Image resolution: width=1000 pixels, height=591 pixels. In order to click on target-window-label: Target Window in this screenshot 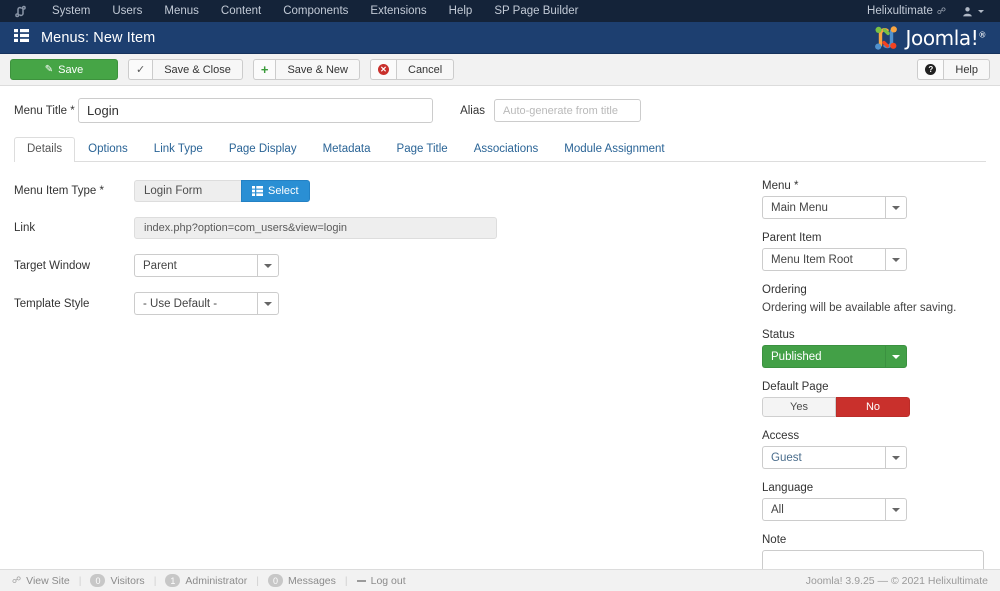, I will do `click(52, 265)`.